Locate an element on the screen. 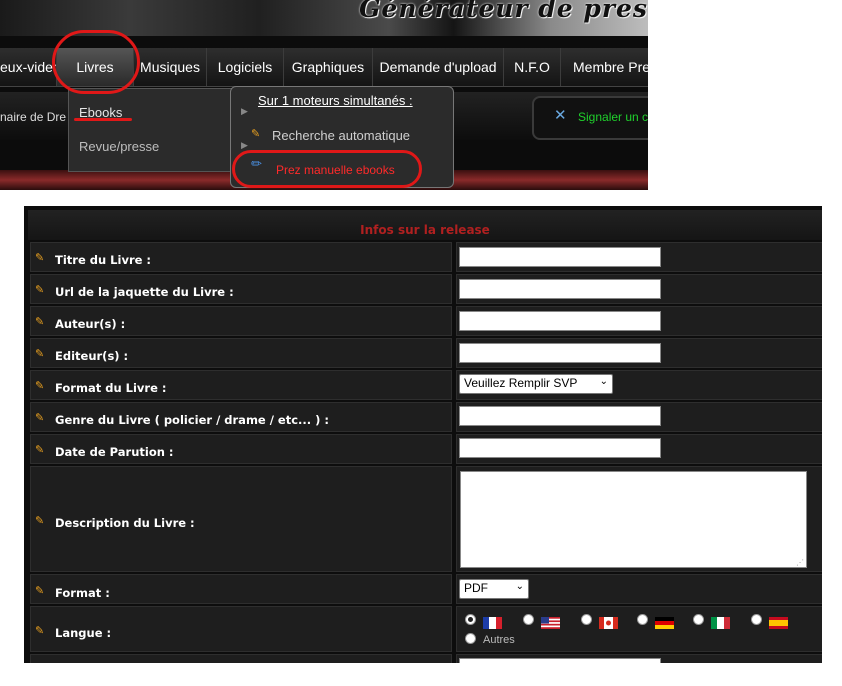 The height and width of the screenshot is (686, 842). label-auteur: Auteur(s) : is located at coordinates (90, 324).